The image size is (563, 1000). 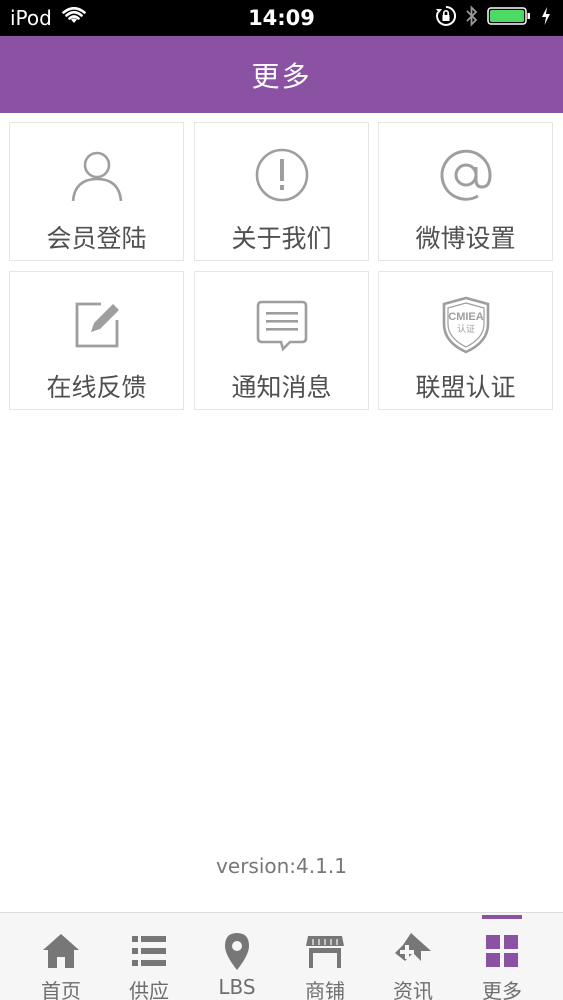 I want to click on tile-label: 通知消息, so click(x=281, y=387).